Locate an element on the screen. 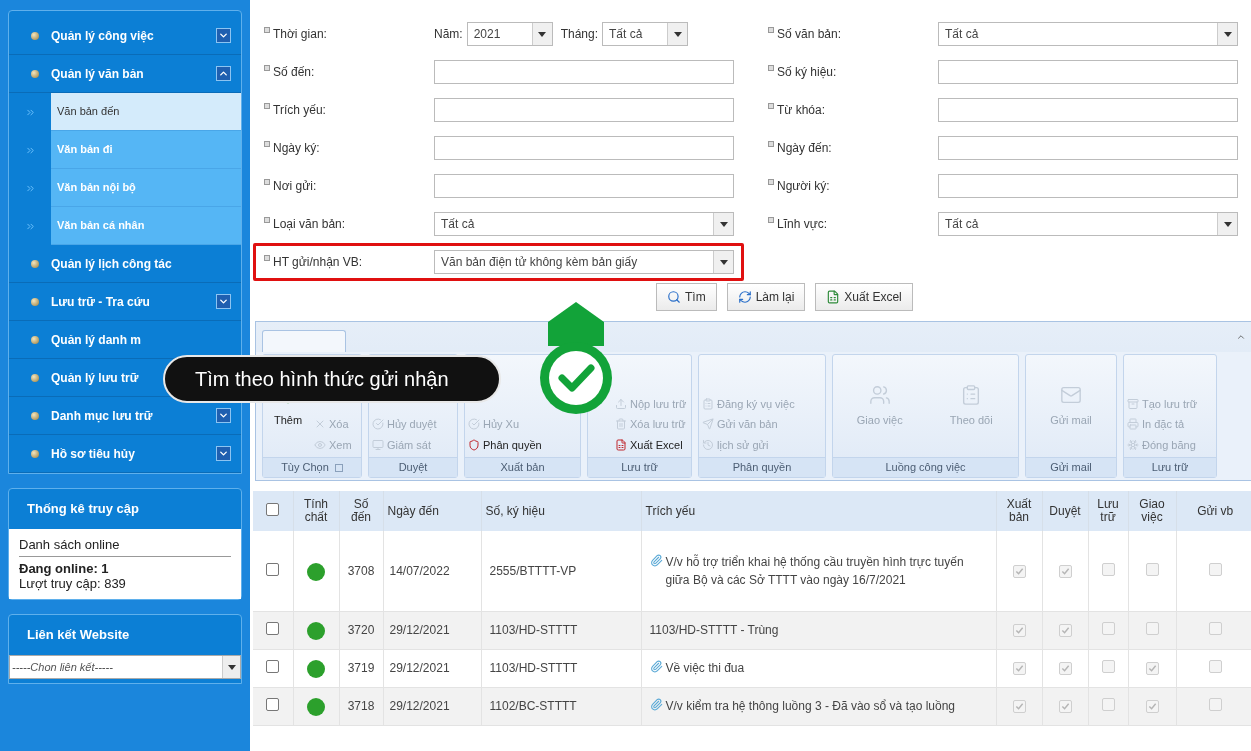  field-label: Số ký hiệu: is located at coordinates (807, 72).